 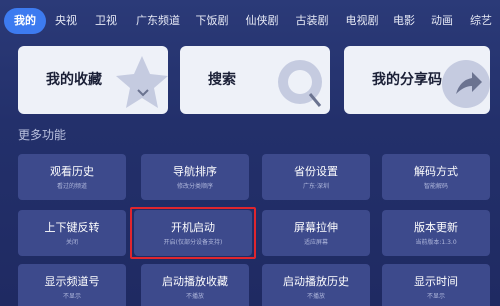 I want to click on category-tab-bar: 我的 央视 卫视 广东频道 下饭剧 仙侠剧 古装剧 电视剧 电影 动画 综艺, so click(x=250, y=21).